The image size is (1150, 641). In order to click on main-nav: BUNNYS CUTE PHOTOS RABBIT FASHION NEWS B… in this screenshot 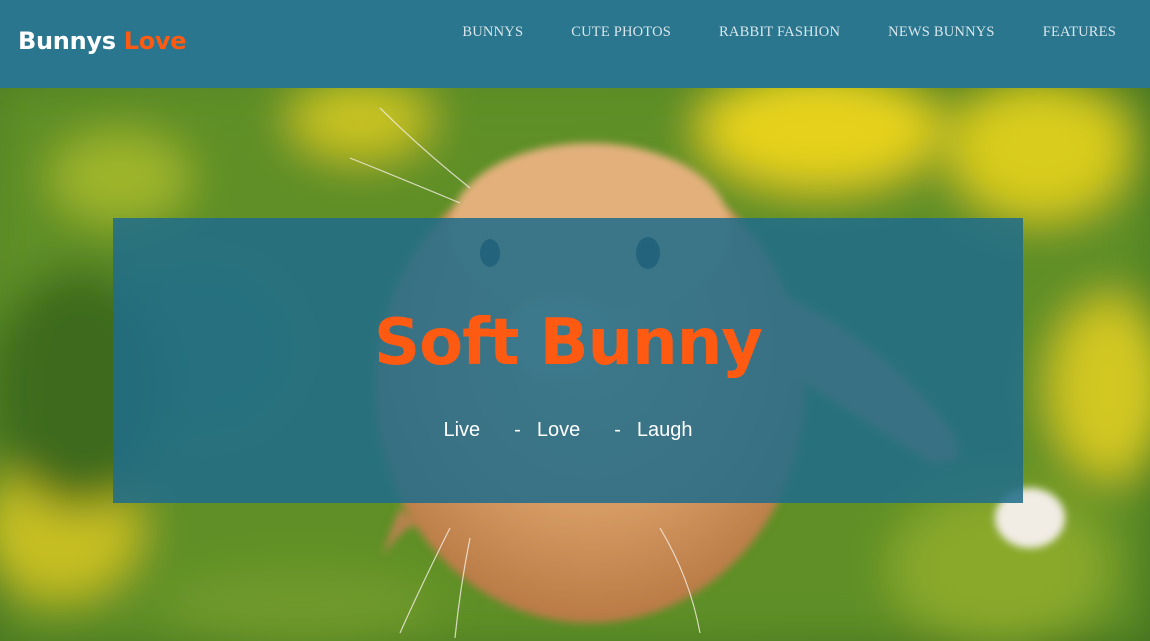, I will do `click(789, 32)`.